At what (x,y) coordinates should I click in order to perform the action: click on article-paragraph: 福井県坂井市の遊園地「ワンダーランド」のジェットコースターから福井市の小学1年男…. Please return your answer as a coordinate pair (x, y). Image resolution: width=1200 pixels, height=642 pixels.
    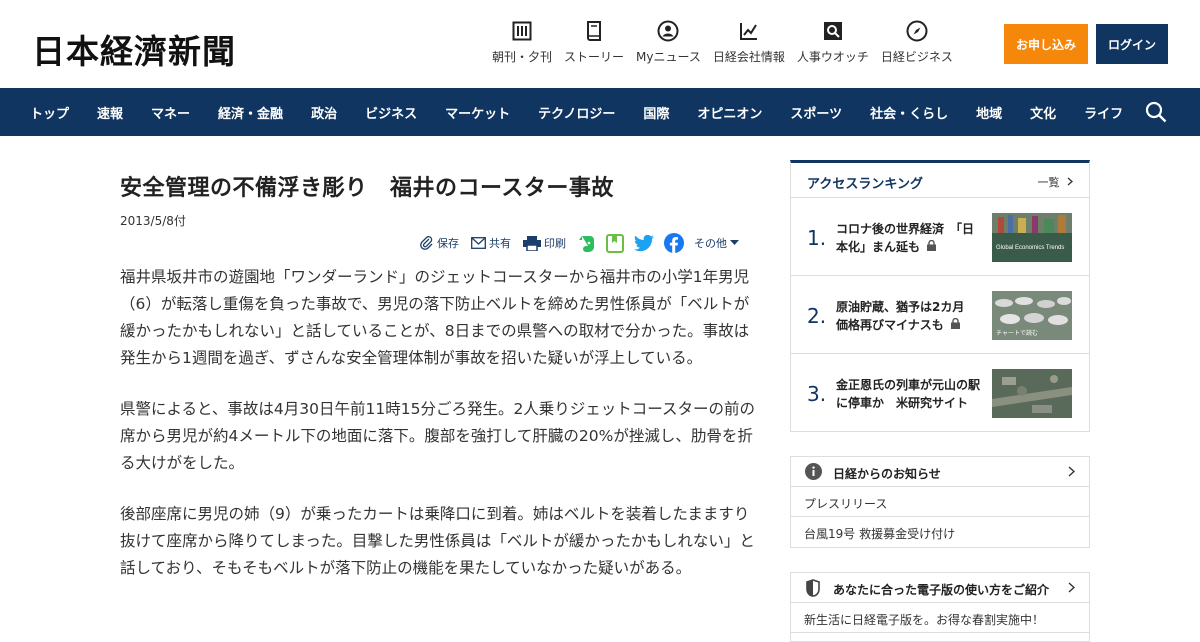
    Looking at the image, I should click on (435, 317).